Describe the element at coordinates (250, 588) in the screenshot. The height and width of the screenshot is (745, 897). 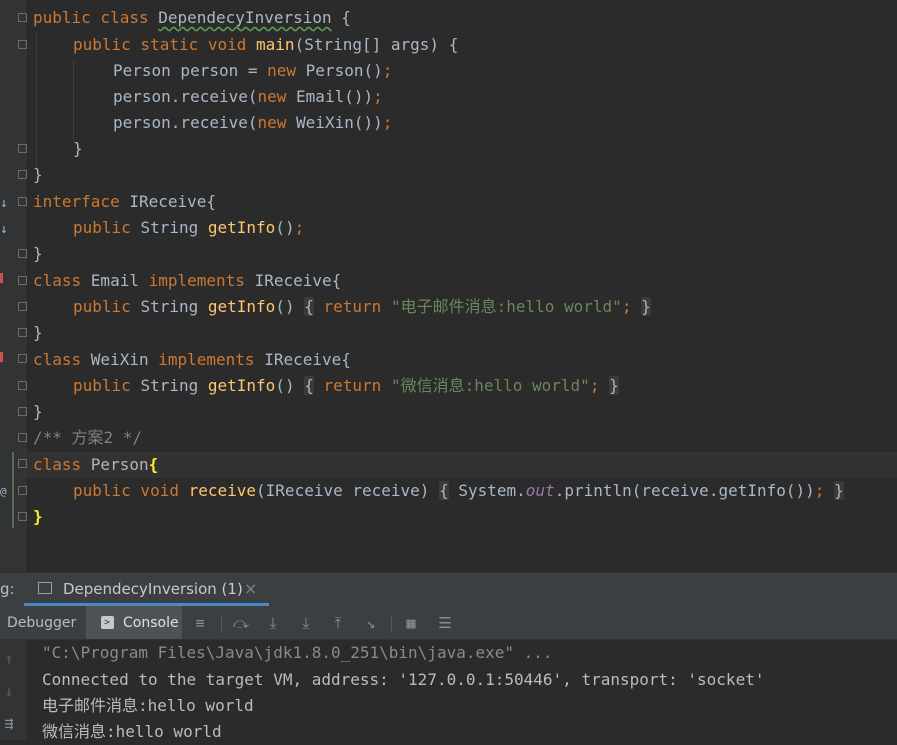
I see `close-icon: ×` at that location.